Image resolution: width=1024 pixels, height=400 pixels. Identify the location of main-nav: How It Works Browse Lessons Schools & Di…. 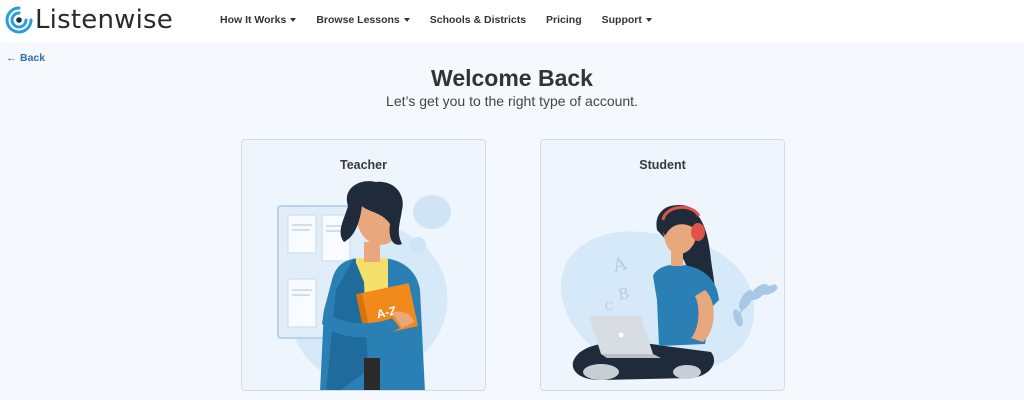
(446, 20).